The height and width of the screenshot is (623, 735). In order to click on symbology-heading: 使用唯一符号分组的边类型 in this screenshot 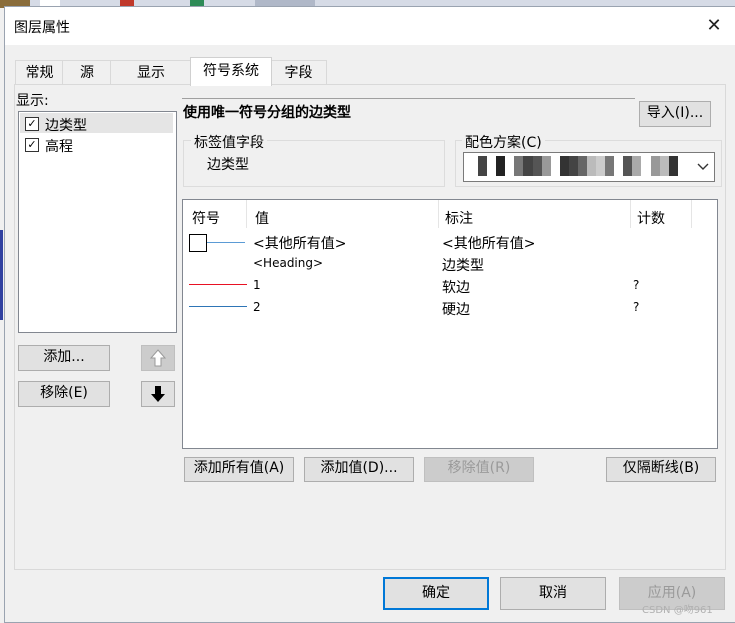, I will do `click(268, 112)`.